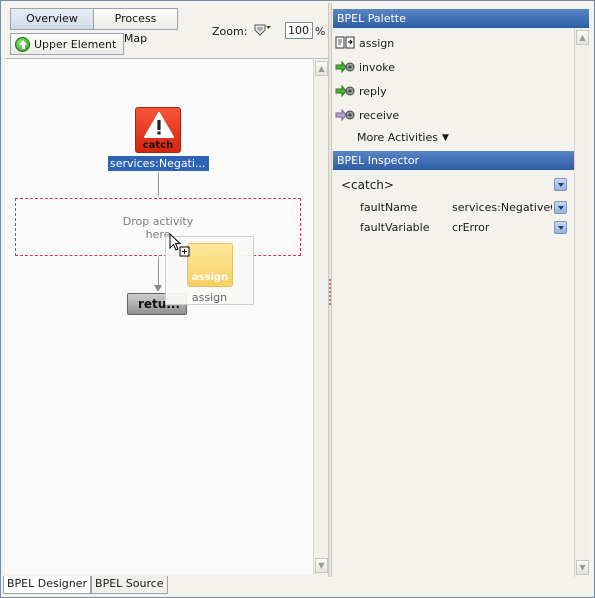 This screenshot has width=595, height=598. I want to click on editor-tabs: BPEL Designer BPEL Source, so click(85, 585).